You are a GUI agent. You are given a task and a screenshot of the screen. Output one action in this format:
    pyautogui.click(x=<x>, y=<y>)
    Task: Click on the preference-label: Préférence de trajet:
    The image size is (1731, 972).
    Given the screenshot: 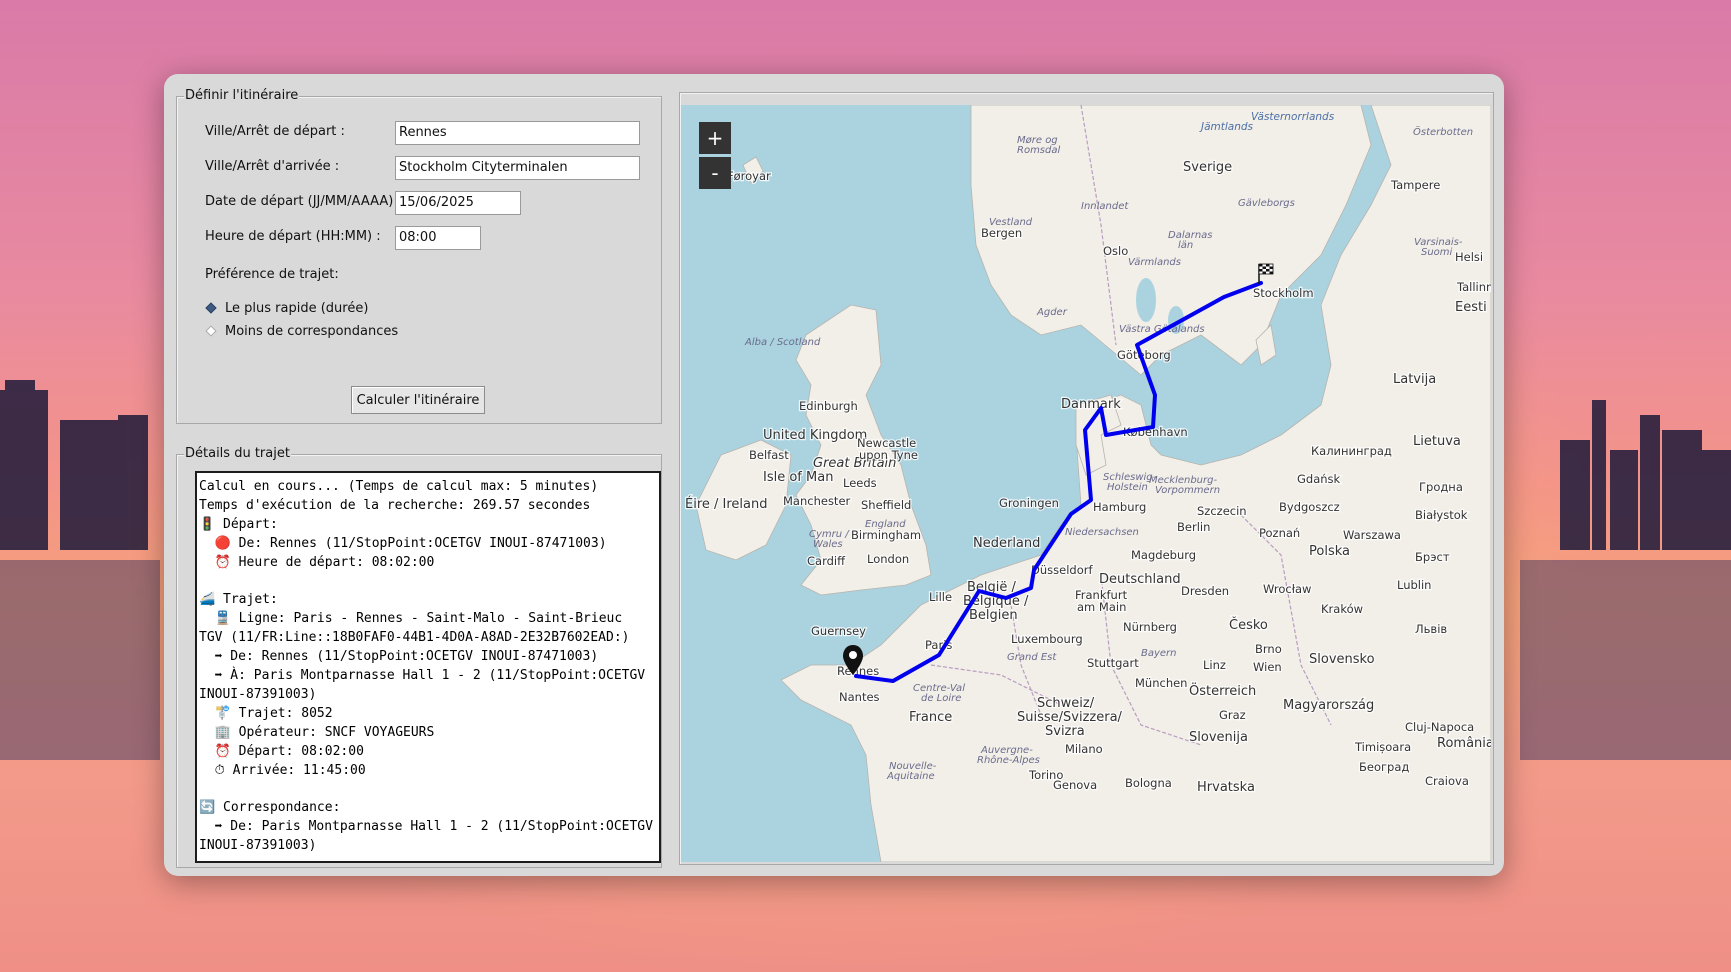 What is the action you would take?
    pyautogui.click(x=272, y=274)
    